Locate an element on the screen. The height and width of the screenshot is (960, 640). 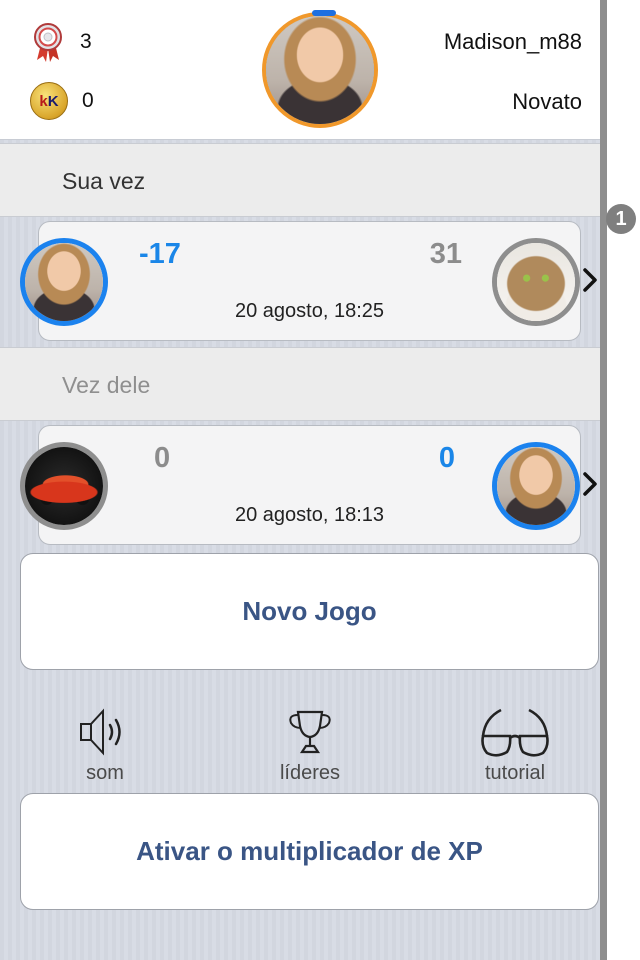
tutorial-button: tutorial is located at coordinates (515, 745).